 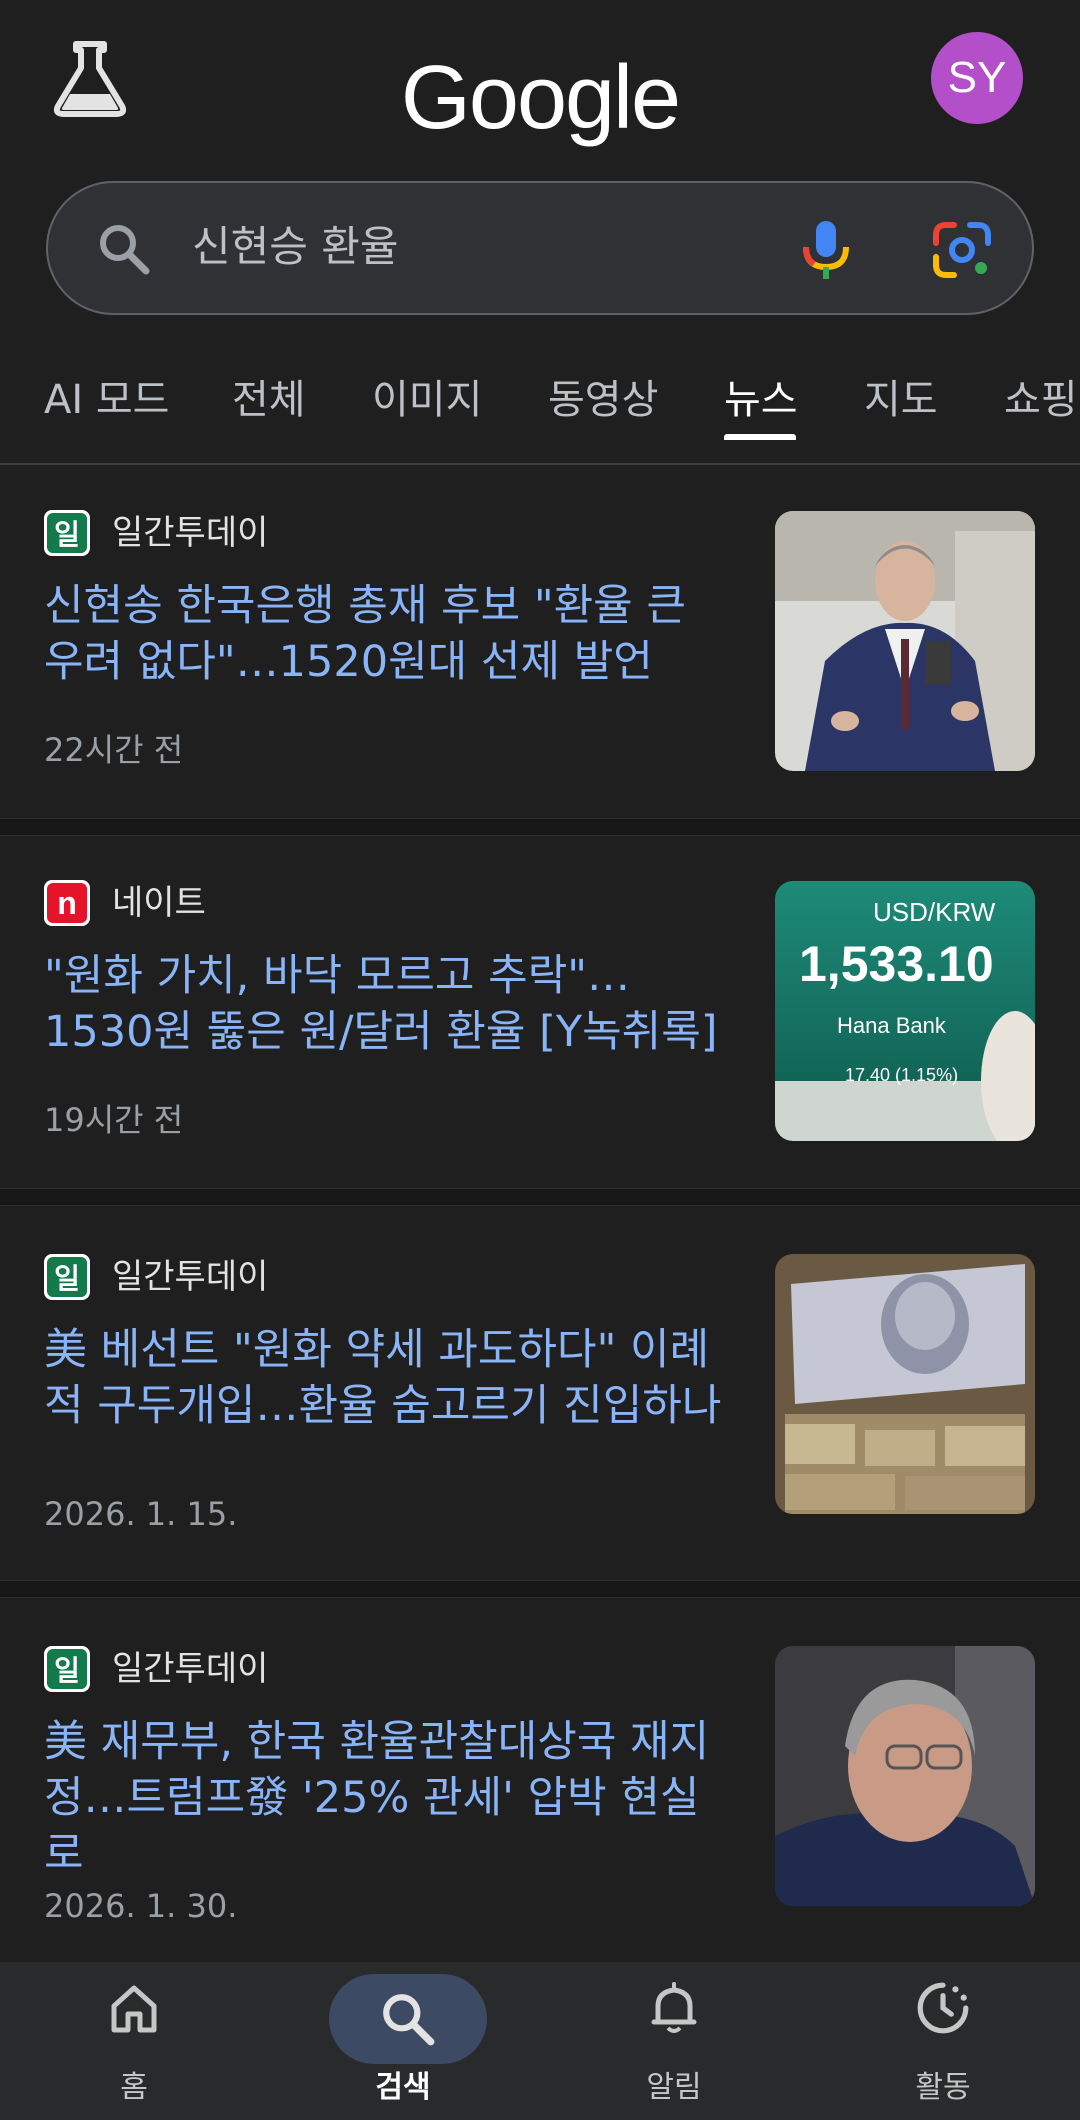 What do you see at coordinates (134, 2087) in the screenshot?
I see `nav-label: 홈` at bounding box center [134, 2087].